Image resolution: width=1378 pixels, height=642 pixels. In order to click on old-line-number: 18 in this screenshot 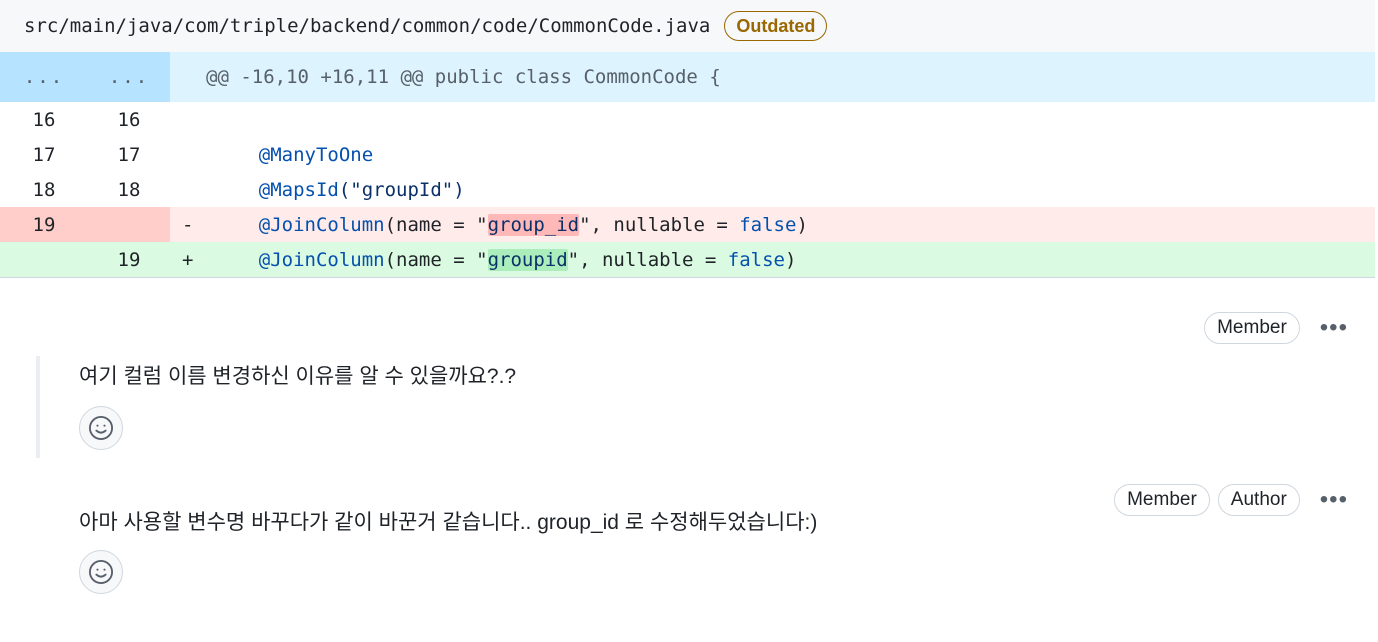, I will do `click(44, 189)`.